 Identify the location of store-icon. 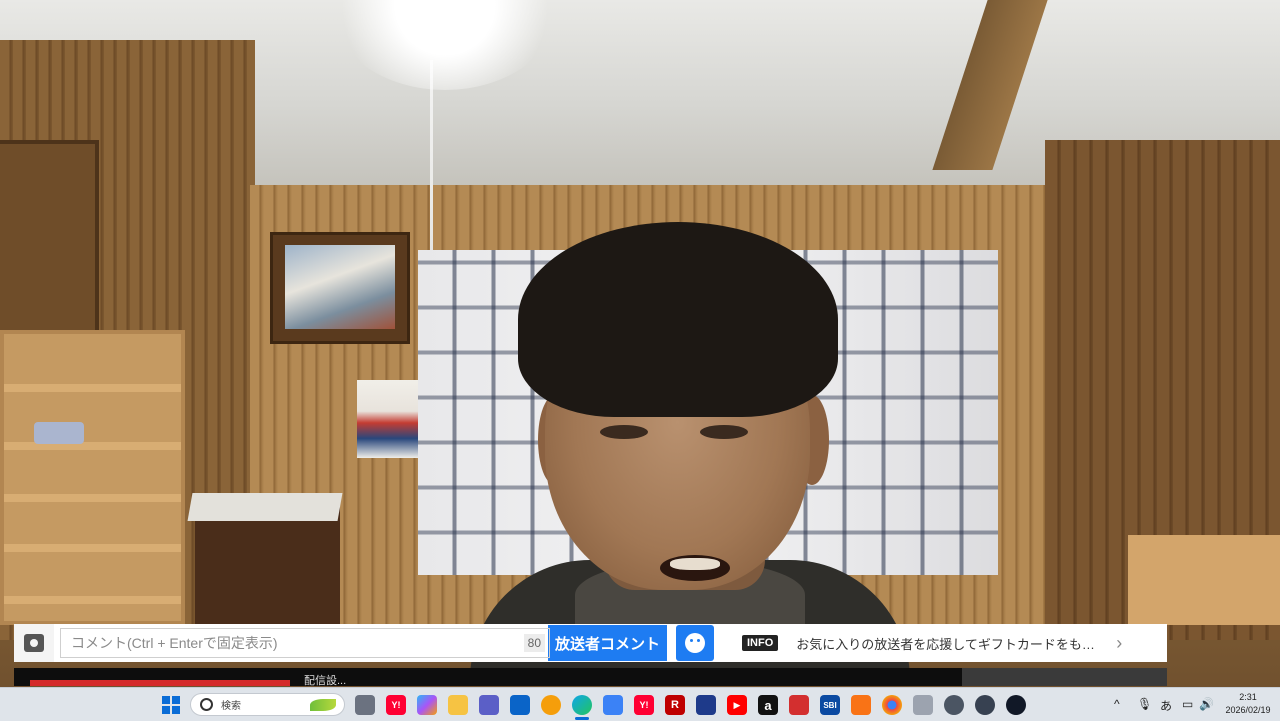
(613, 705).